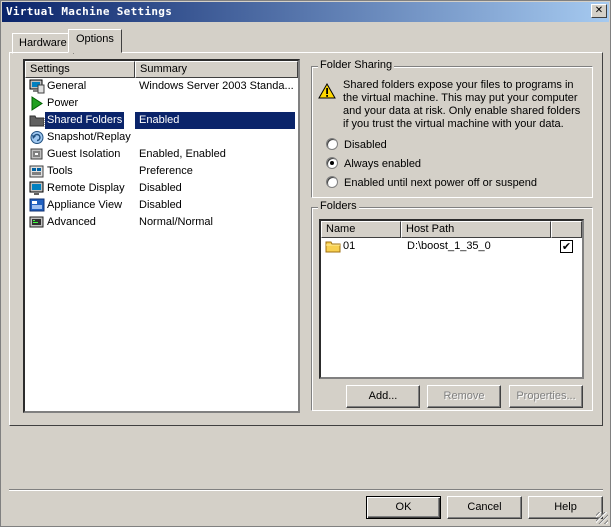  I want to click on settings-item-label: Advanced, so click(71, 222).